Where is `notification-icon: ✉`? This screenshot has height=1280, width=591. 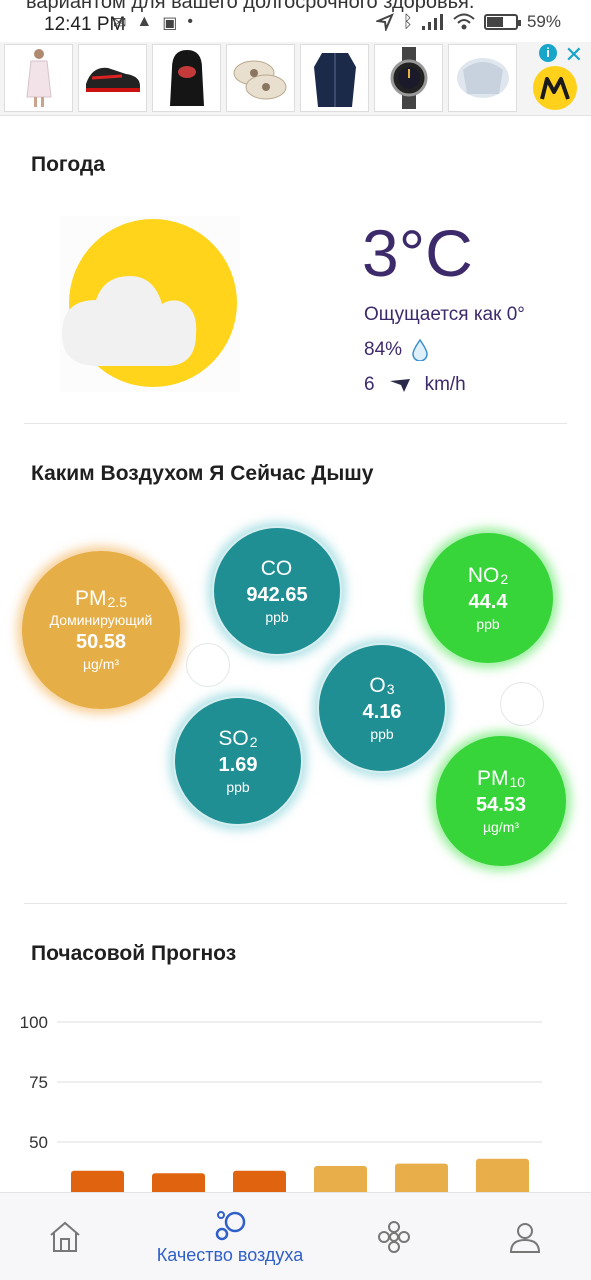
notification-icon: ✉ is located at coordinates (120, 23).